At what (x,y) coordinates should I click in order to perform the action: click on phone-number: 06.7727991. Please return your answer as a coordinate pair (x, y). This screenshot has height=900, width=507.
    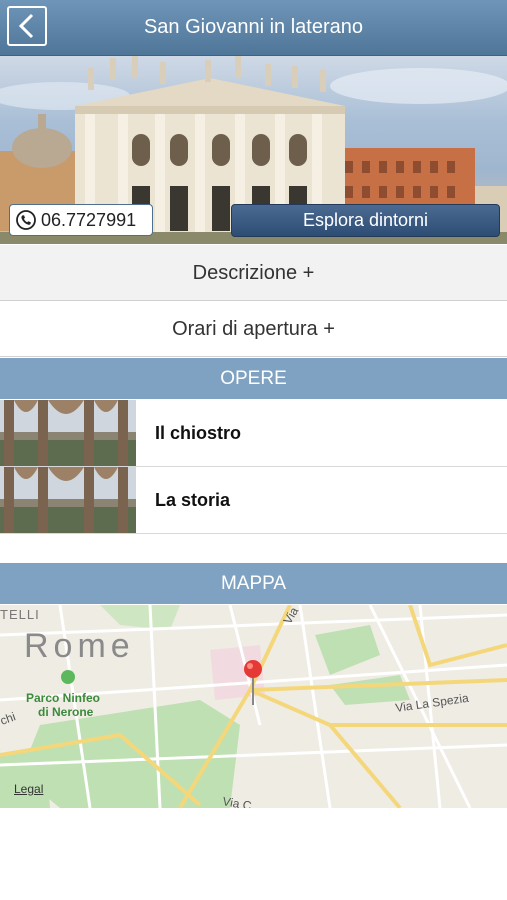
    Looking at the image, I should click on (89, 219).